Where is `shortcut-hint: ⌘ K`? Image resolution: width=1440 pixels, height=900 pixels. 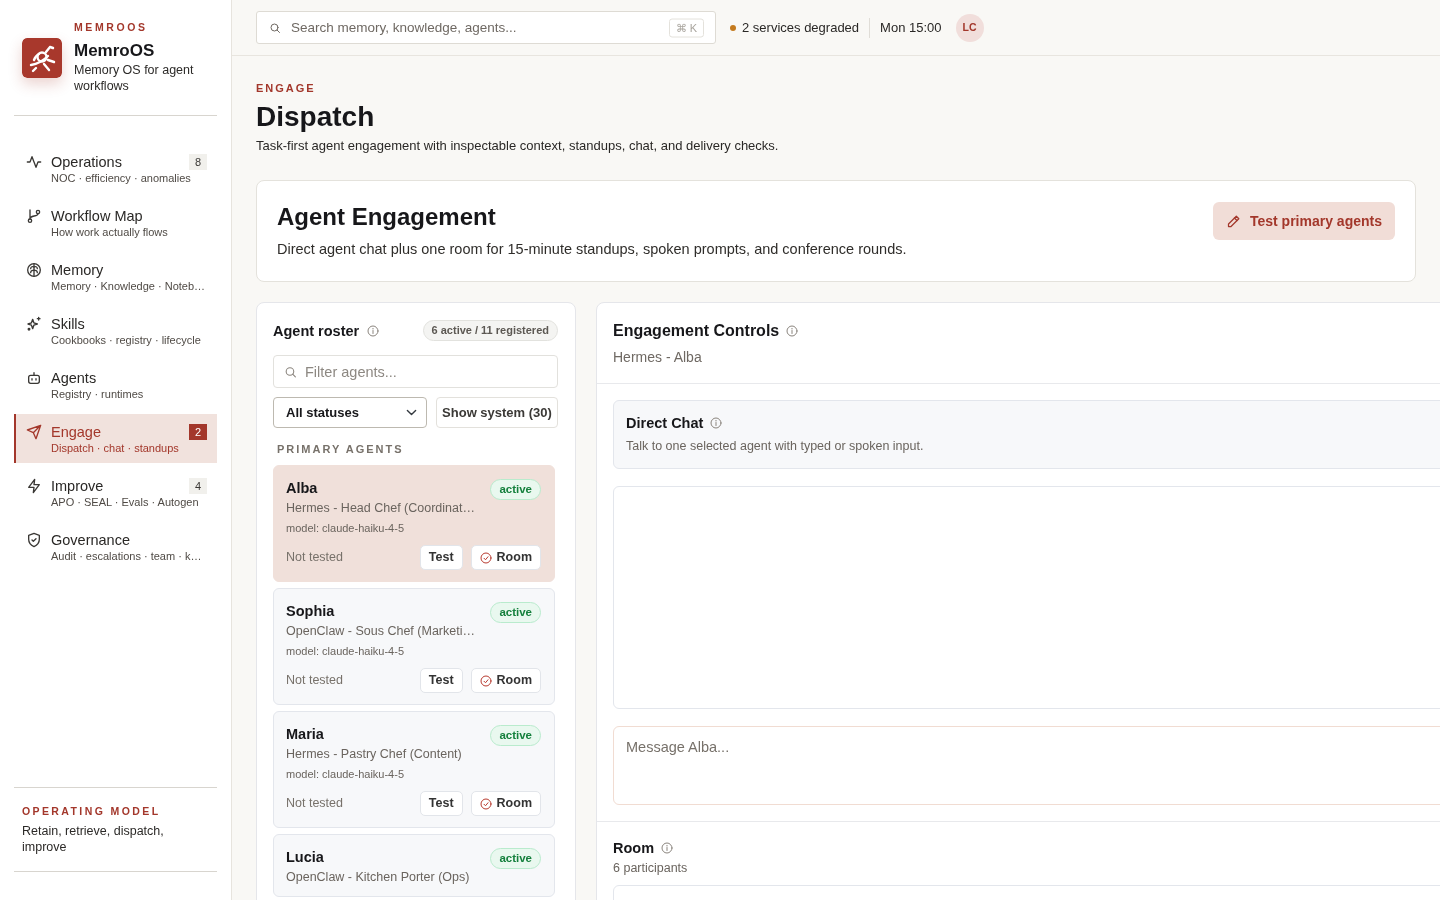
shortcut-hint: ⌘ K is located at coordinates (686, 27).